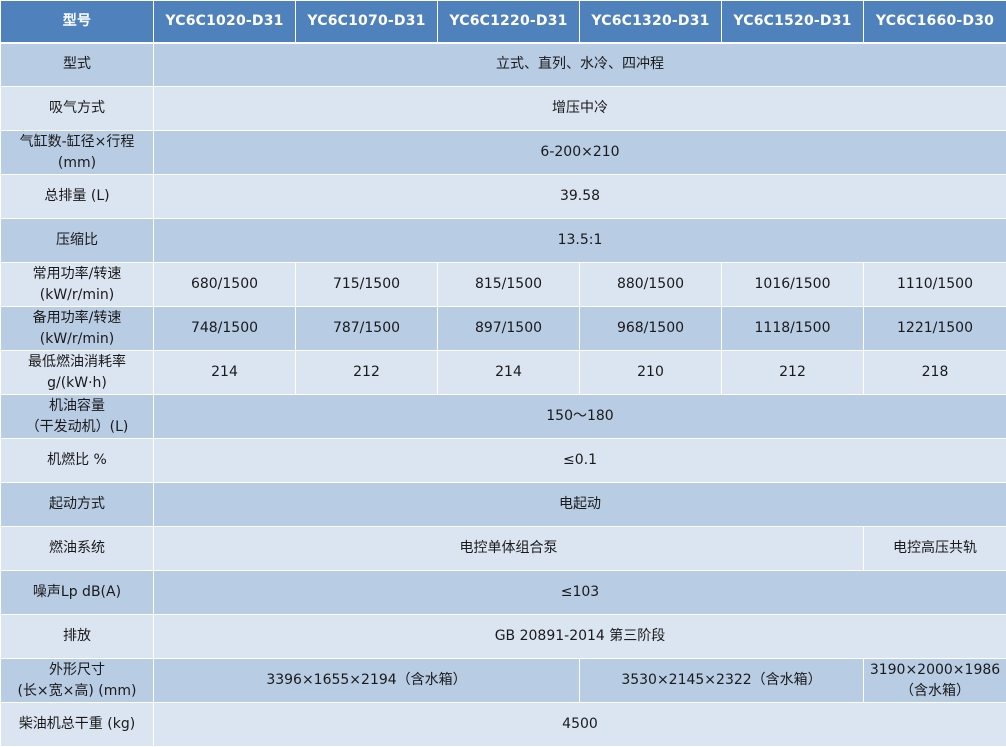 The image size is (1006, 747). Describe the element at coordinates (77, 22) in the screenshot. I see `header-label: 型号` at that location.